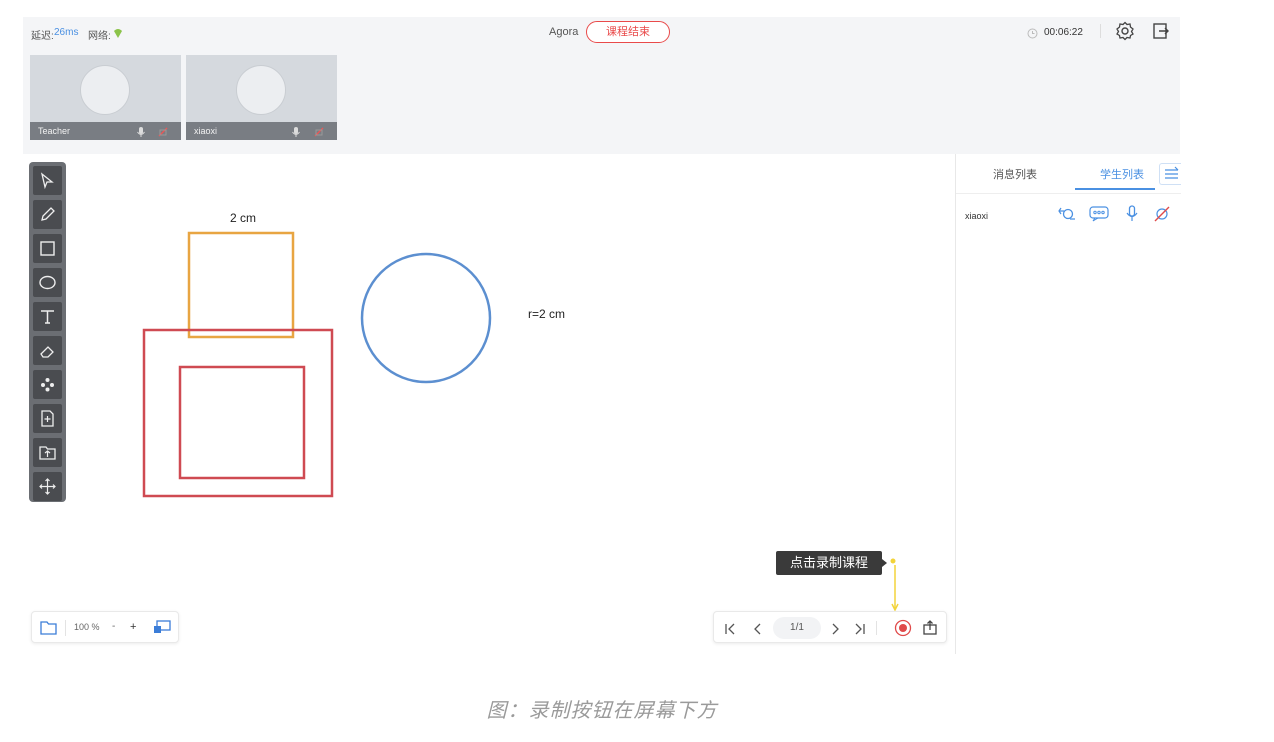  Describe the element at coordinates (797, 628) in the screenshot. I see `page-indicator: 1/1` at that location.